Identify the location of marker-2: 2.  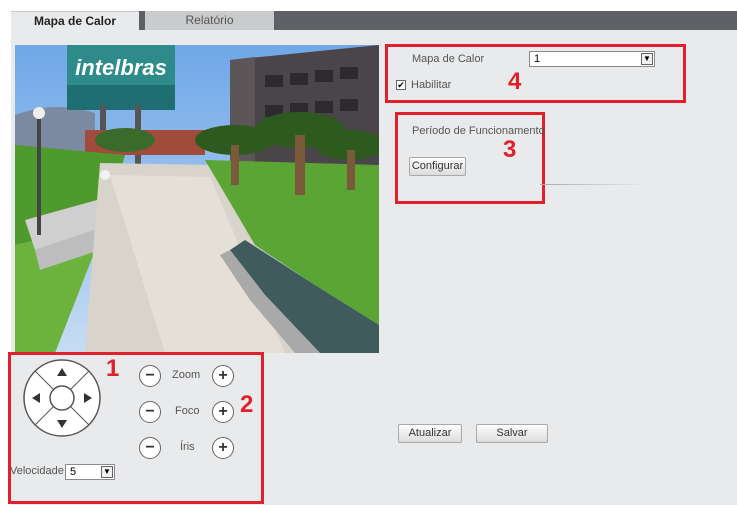
(247, 404).